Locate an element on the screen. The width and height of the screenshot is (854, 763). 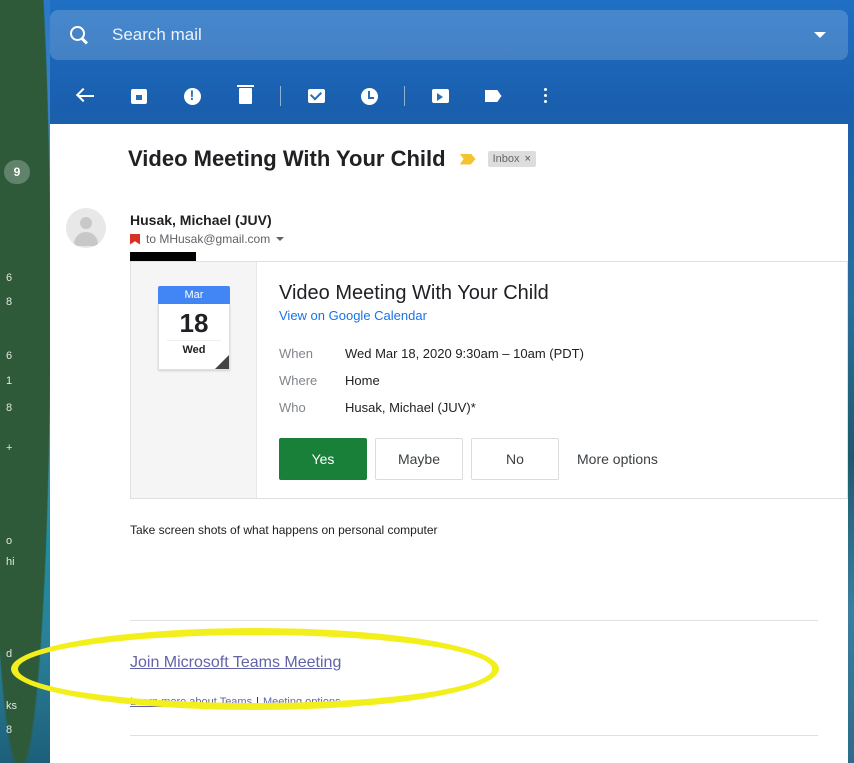
left-glyph: o is located at coordinates (9, 541).